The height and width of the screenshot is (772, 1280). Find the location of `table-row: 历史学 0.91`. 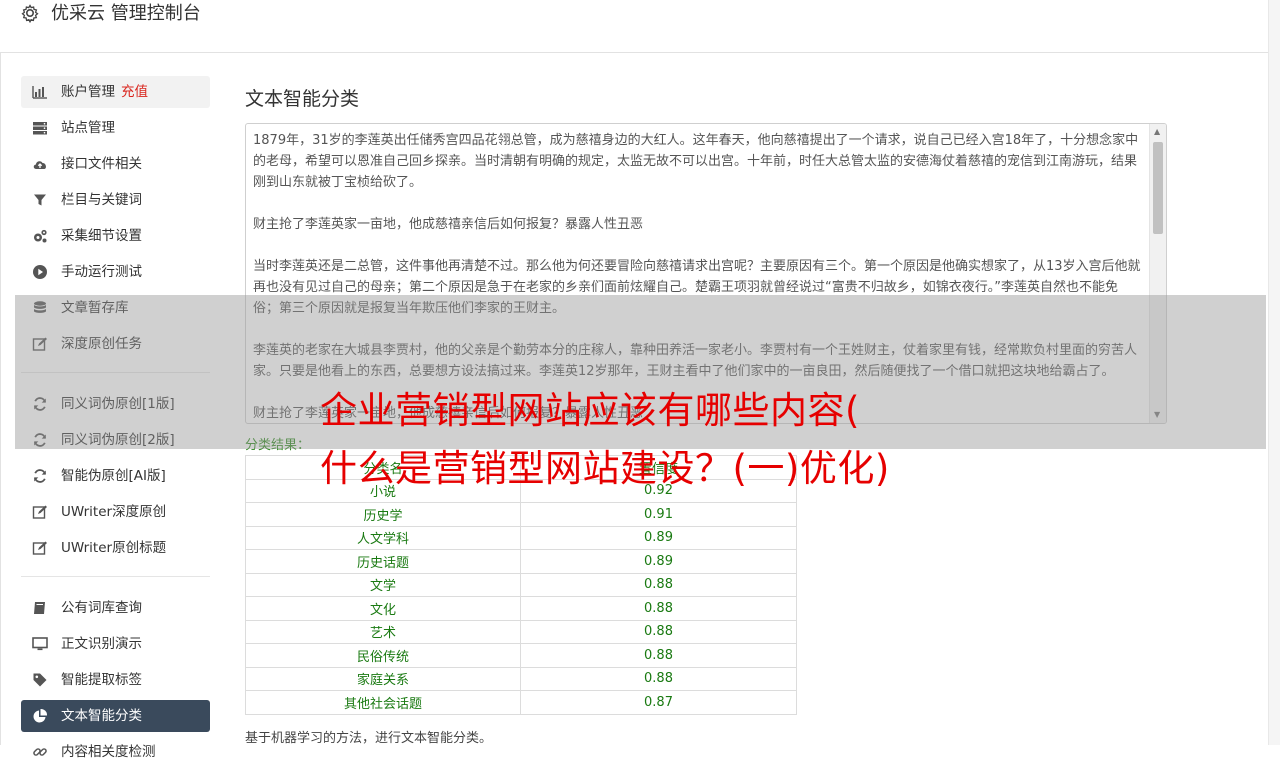

table-row: 历史学 0.91 is located at coordinates (521, 514).